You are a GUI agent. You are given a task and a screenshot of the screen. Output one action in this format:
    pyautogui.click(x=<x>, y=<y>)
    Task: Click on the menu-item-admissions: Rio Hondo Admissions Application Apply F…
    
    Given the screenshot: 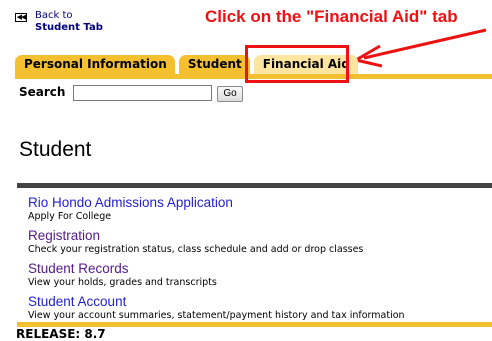 What is the action you would take?
    pyautogui.click(x=260, y=211)
    